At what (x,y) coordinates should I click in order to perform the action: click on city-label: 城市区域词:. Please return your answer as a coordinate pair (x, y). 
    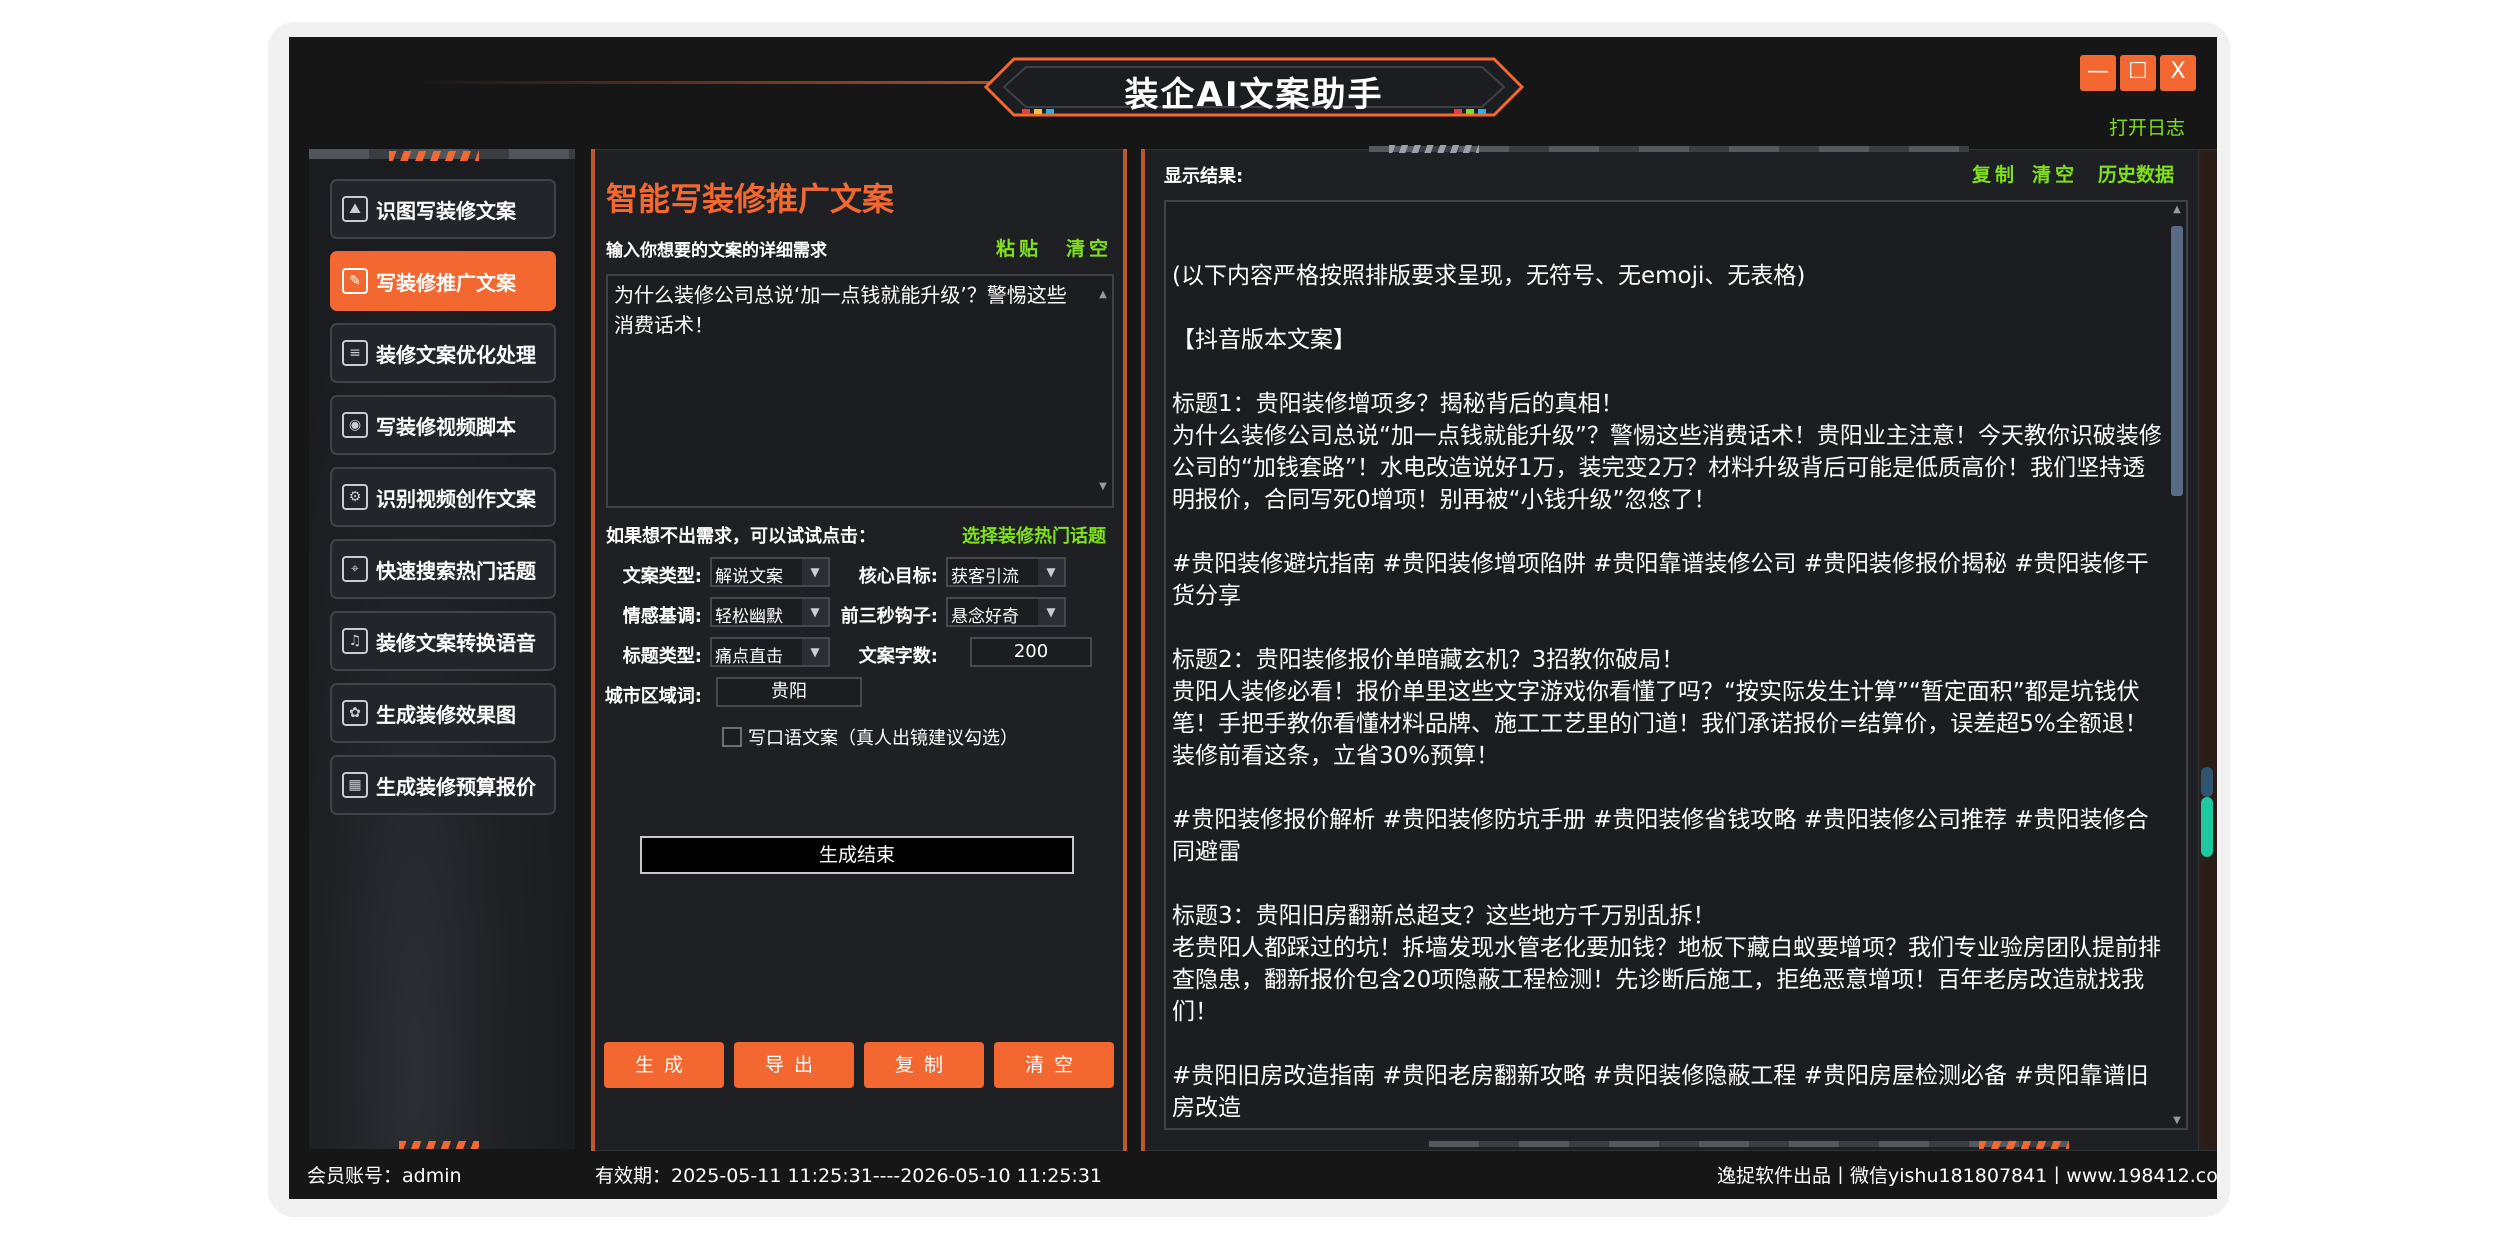
    Looking at the image, I should click on (653, 696).